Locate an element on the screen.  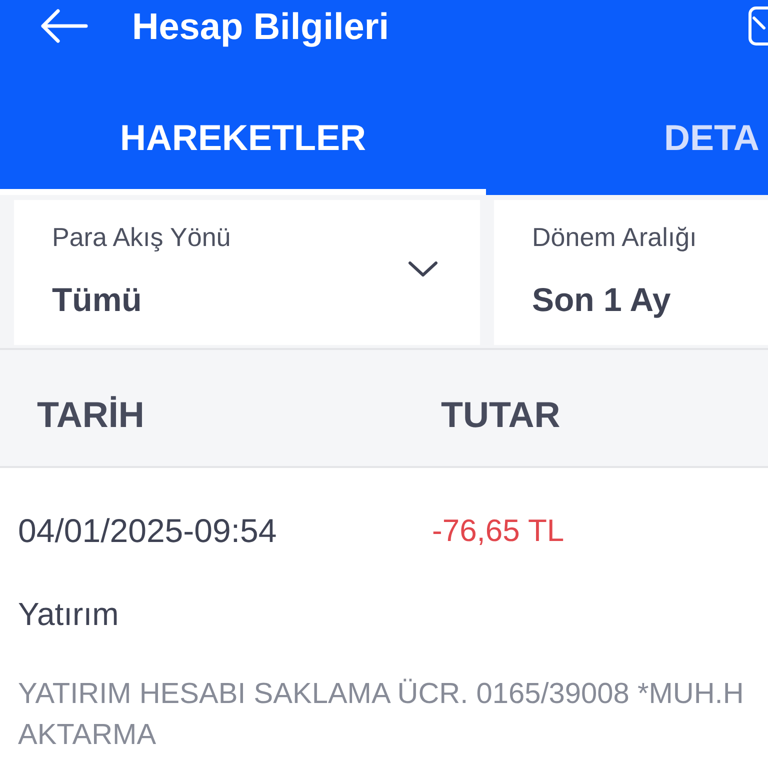
screen-title: Hesap Bilgileri is located at coordinates (261, 26).